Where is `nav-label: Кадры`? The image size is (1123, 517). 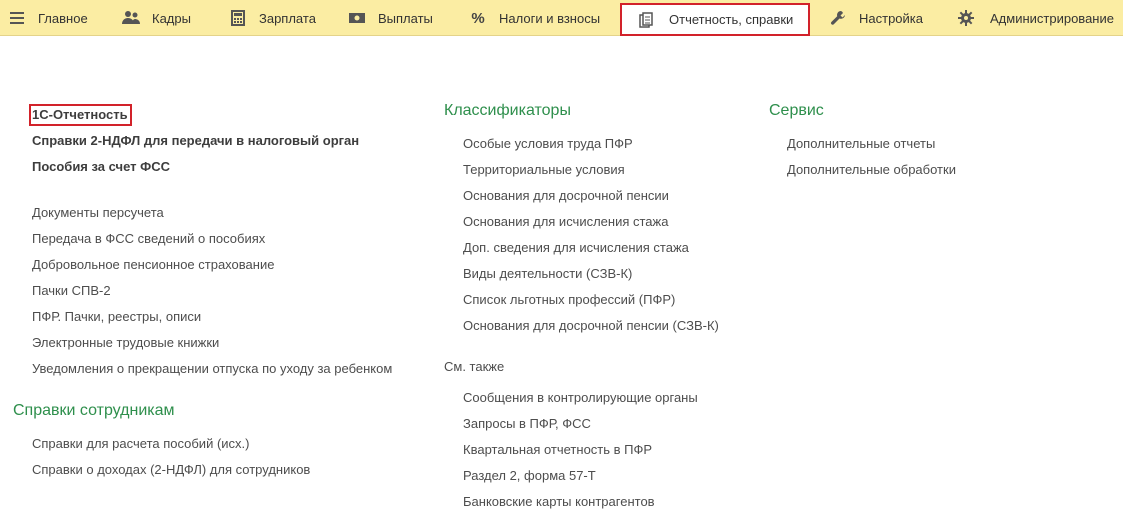
nav-label: Кадры is located at coordinates (171, 18).